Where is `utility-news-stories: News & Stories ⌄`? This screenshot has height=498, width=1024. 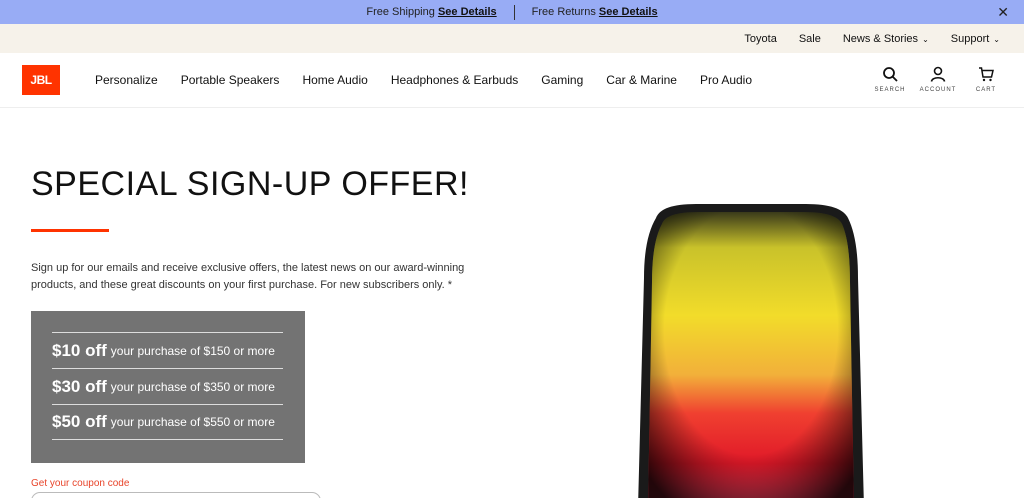 utility-news-stories: News & Stories ⌄ is located at coordinates (886, 39).